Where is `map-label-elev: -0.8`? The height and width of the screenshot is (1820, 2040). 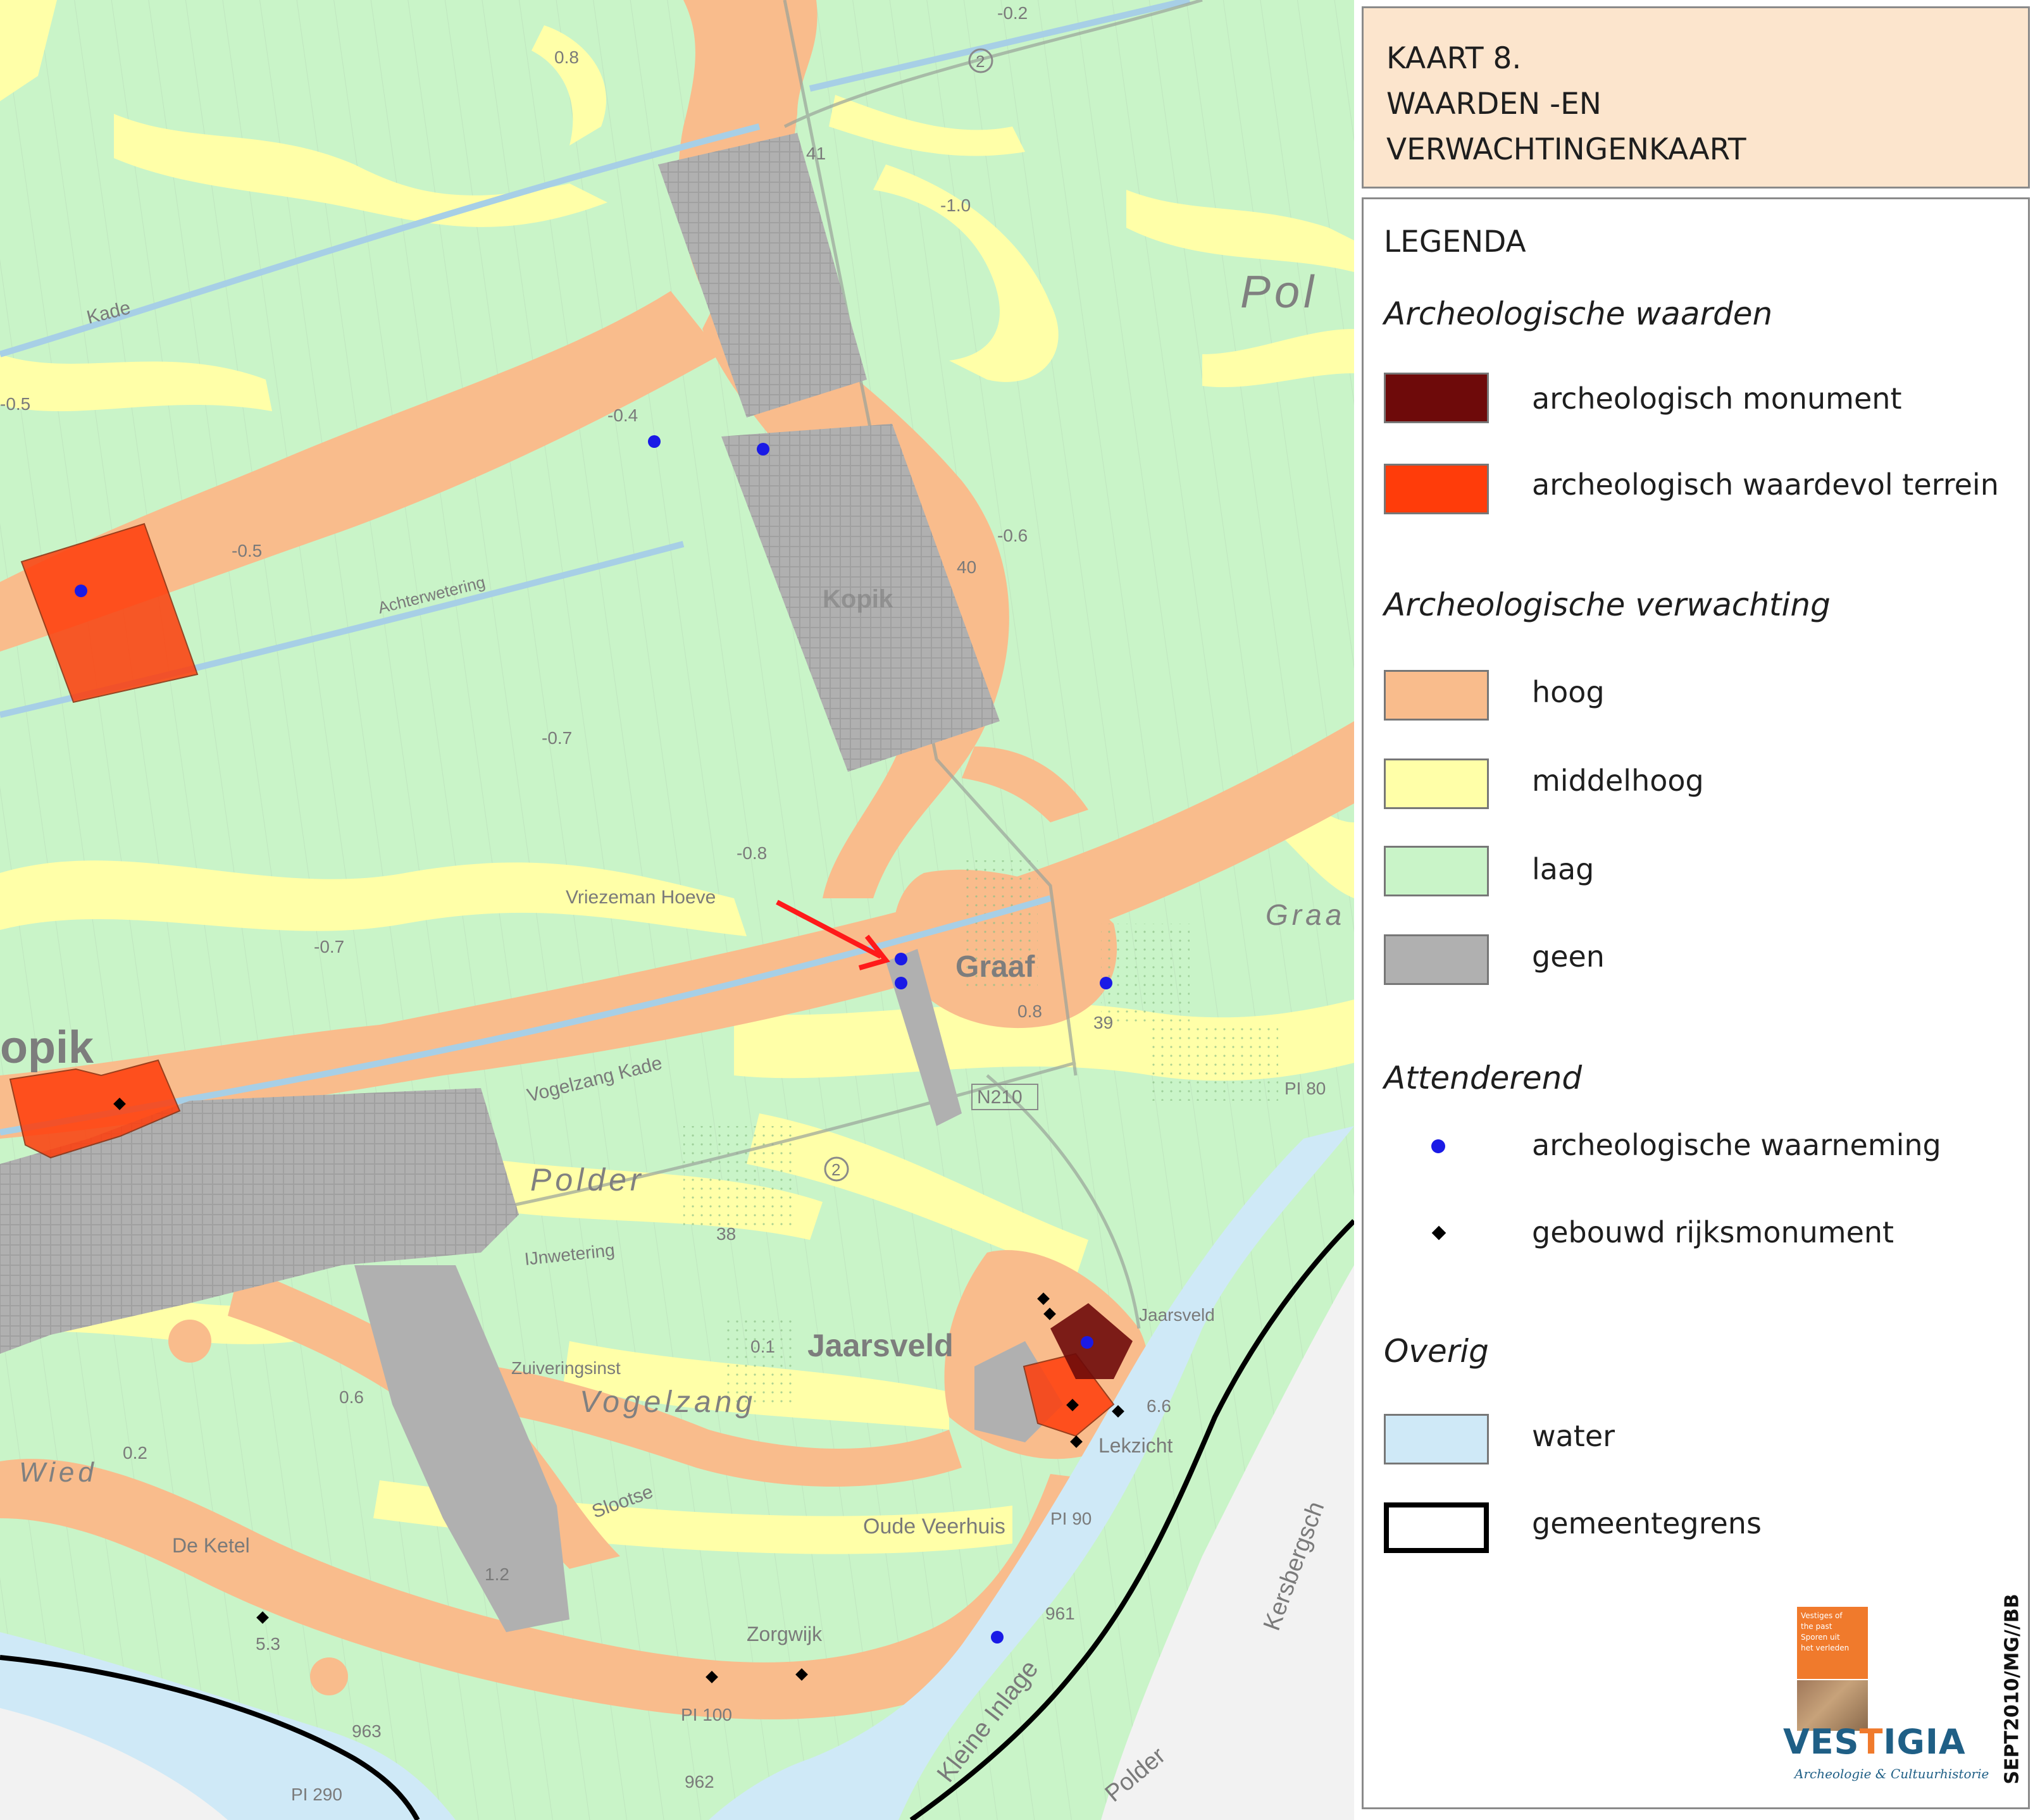
map-label-elev: -0.8 is located at coordinates (752, 853).